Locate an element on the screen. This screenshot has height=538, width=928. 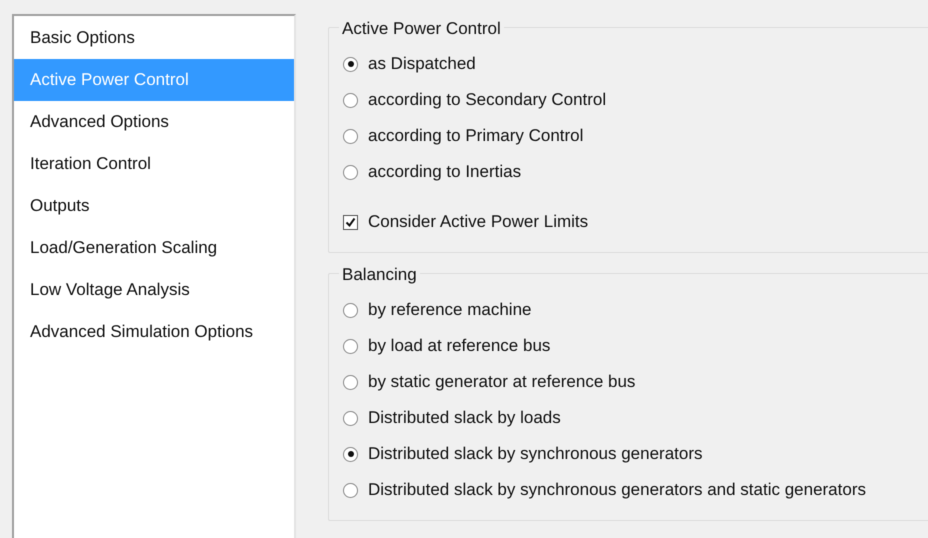
radio-label: according to Secondary Control is located at coordinates (487, 100).